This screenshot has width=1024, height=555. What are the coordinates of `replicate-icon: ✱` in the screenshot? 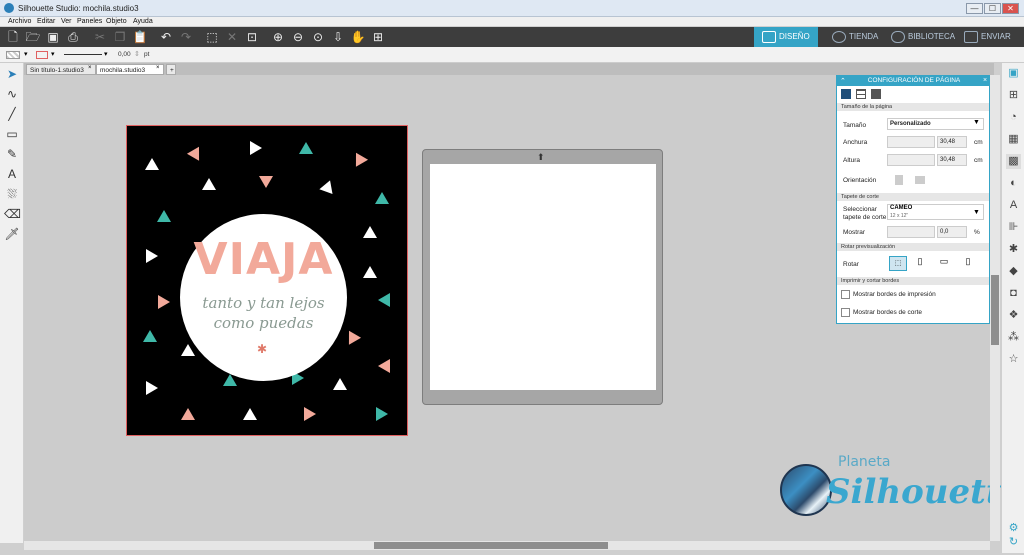 It's located at (1013, 249).